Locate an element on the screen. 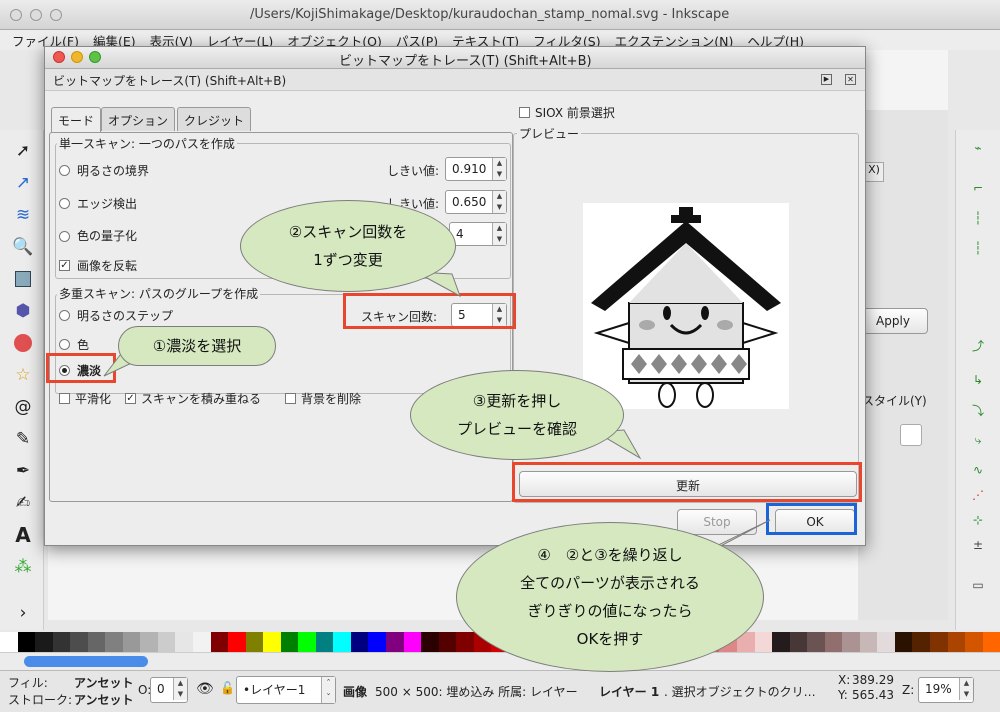  callout-step2: ②スキャン回数を 1ずつ変更 is located at coordinates (348, 246).